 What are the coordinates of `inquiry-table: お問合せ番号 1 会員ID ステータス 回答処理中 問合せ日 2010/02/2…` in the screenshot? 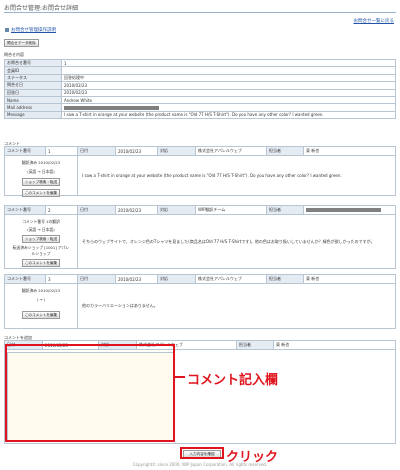 It's located at (200, 89).